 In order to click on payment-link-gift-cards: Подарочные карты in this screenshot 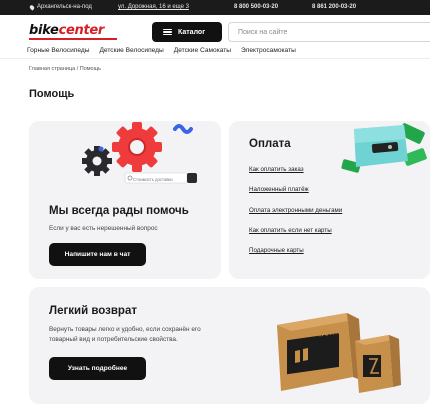, I will do `click(276, 250)`.